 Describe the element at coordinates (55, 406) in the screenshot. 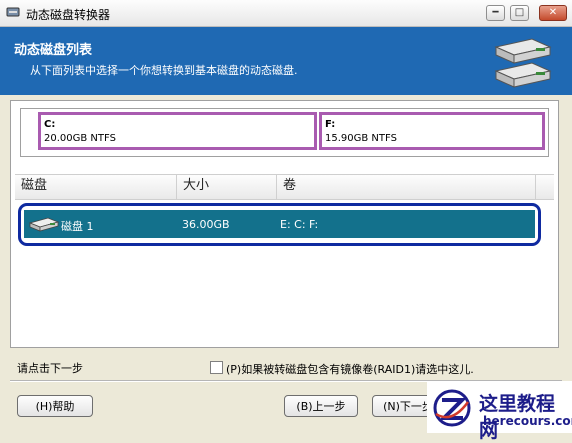

I see `help-button: (H)帮助` at that location.